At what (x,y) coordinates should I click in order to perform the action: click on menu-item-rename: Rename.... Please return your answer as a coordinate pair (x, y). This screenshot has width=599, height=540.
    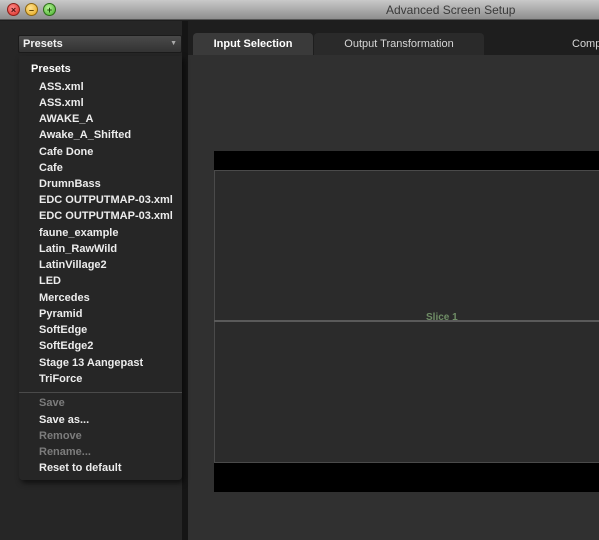
    Looking at the image, I should click on (65, 452).